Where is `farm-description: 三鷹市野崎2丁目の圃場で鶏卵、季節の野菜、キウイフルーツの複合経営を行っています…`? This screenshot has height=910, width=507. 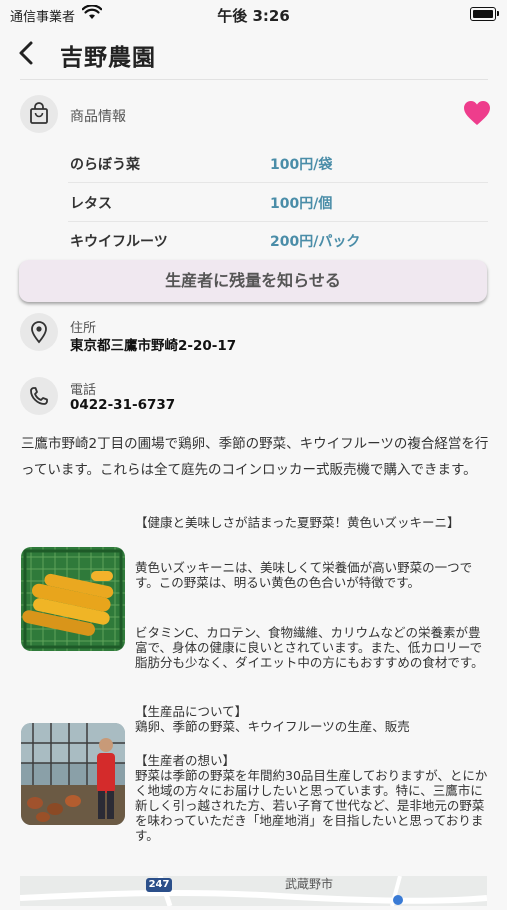
farm-description: 三鷹市野崎2丁目の圃場で鶏卵、季節の野菜、キウイフルーツの複合経営を行っています… is located at coordinates (255, 457).